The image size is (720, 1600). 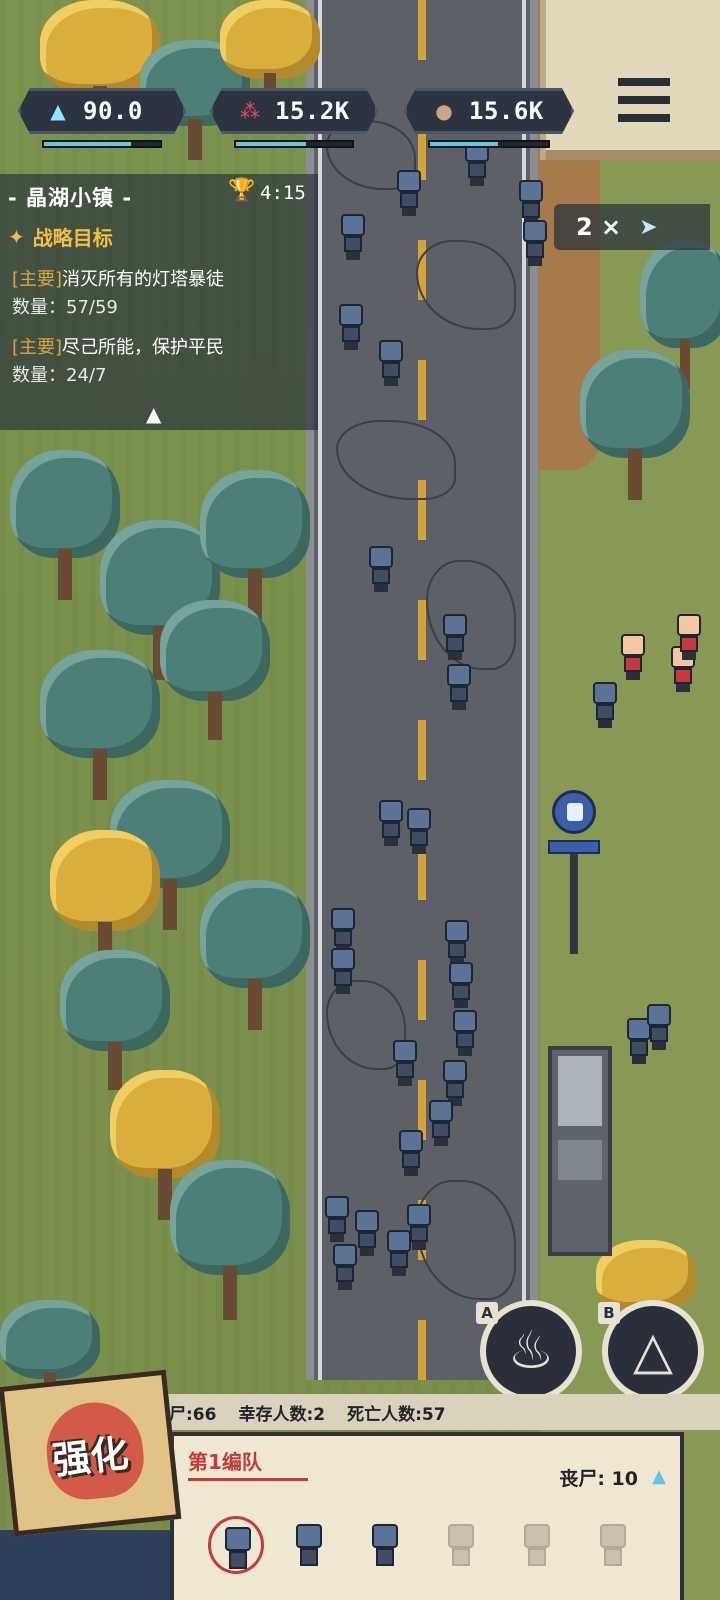 What do you see at coordinates (444, 111) in the screenshot?
I see `brain-icon: ●` at bounding box center [444, 111].